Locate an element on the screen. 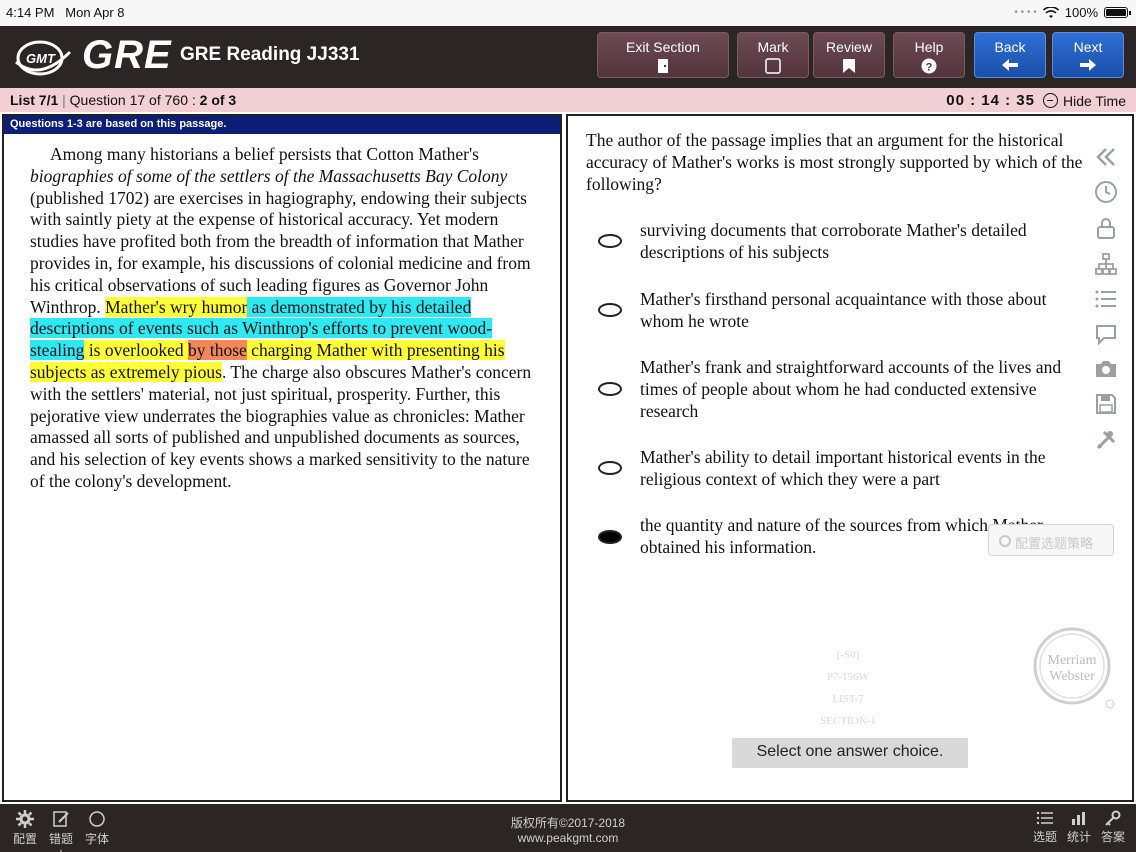 The image size is (1136, 852). brand-gre: GRE is located at coordinates (127, 55).